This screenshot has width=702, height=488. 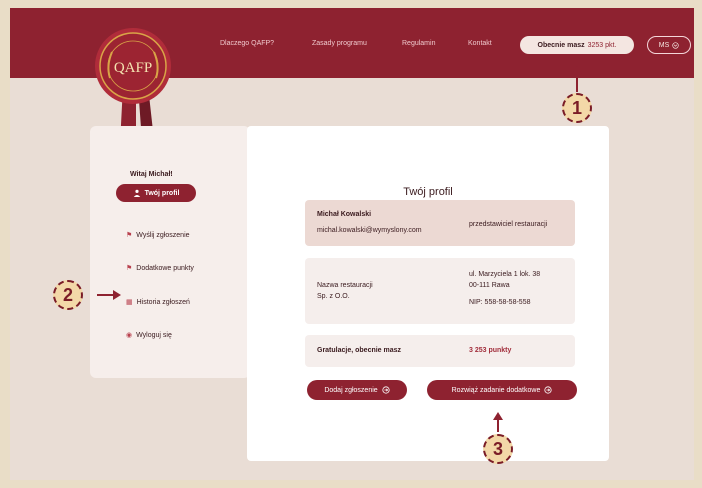 I want to click on points-value: 3253 pkt., so click(x=602, y=45).